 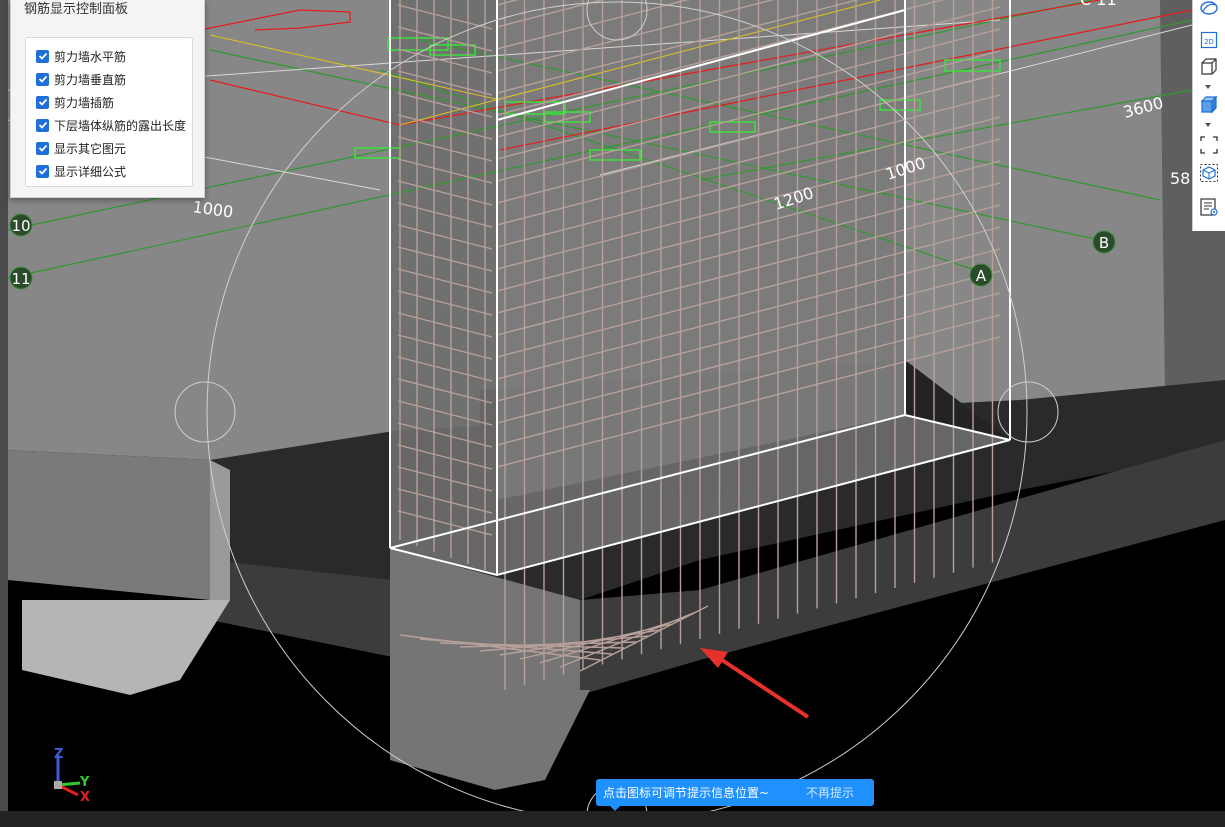 What do you see at coordinates (1180, 178) in the screenshot?
I see `dim-label: 58` at bounding box center [1180, 178].